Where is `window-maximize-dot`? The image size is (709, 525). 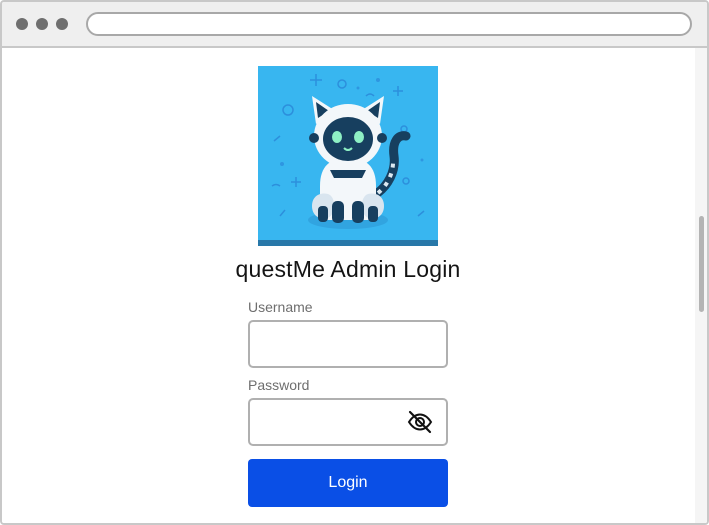 window-maximize-dot is located at coordinates (62, 24).